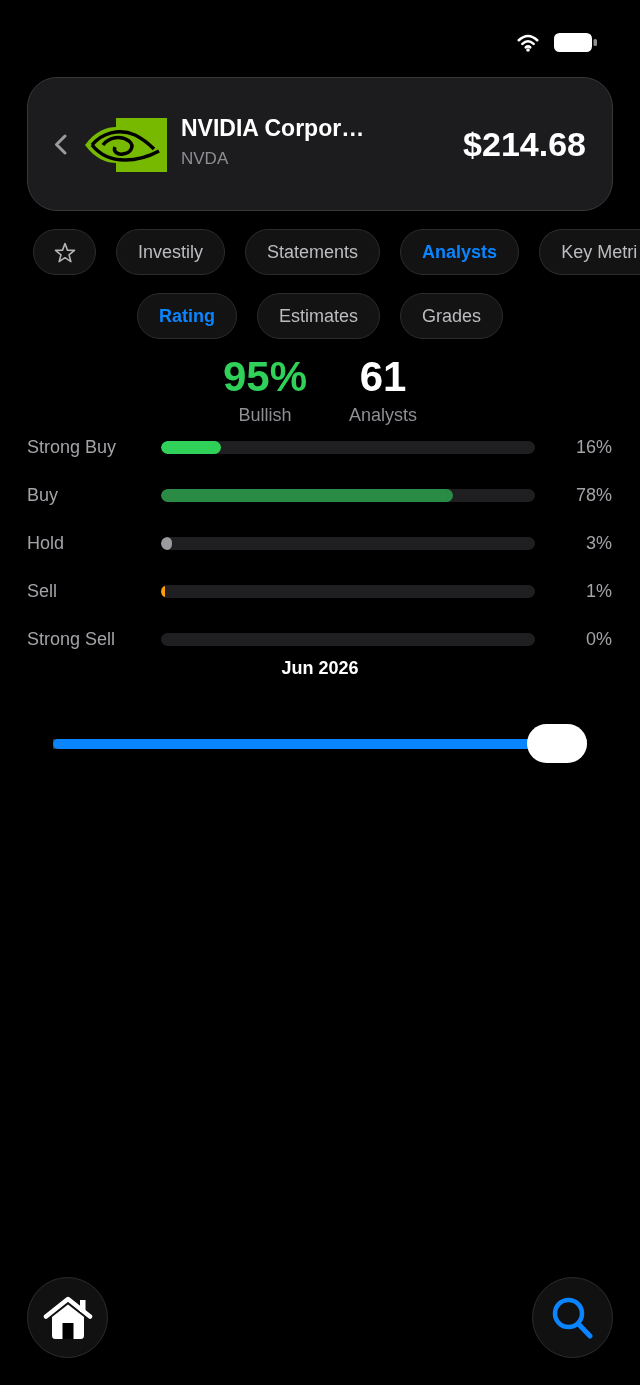  I want to click on rating-percent: 78%, so click(593, 495).